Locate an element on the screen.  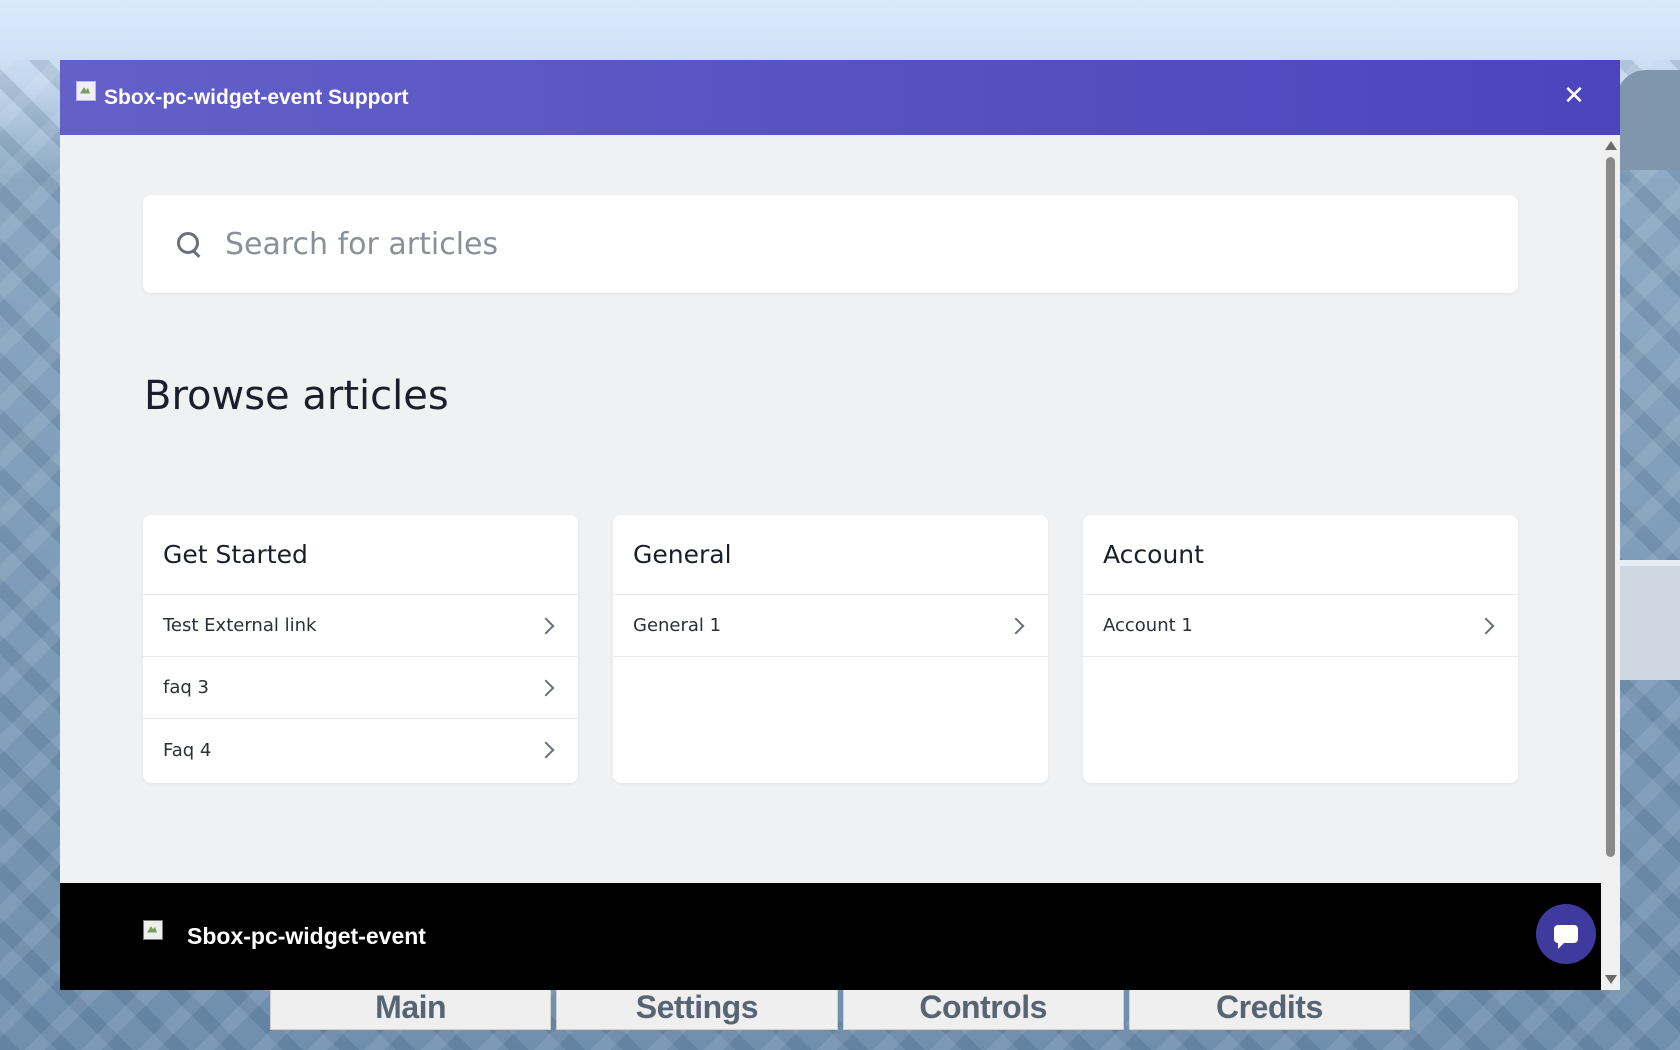
category-title: General is located at coordinates (830, 555).